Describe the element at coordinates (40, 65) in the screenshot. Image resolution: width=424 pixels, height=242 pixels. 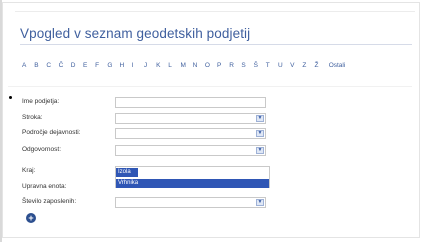
I see `letter-b: B` at that location.